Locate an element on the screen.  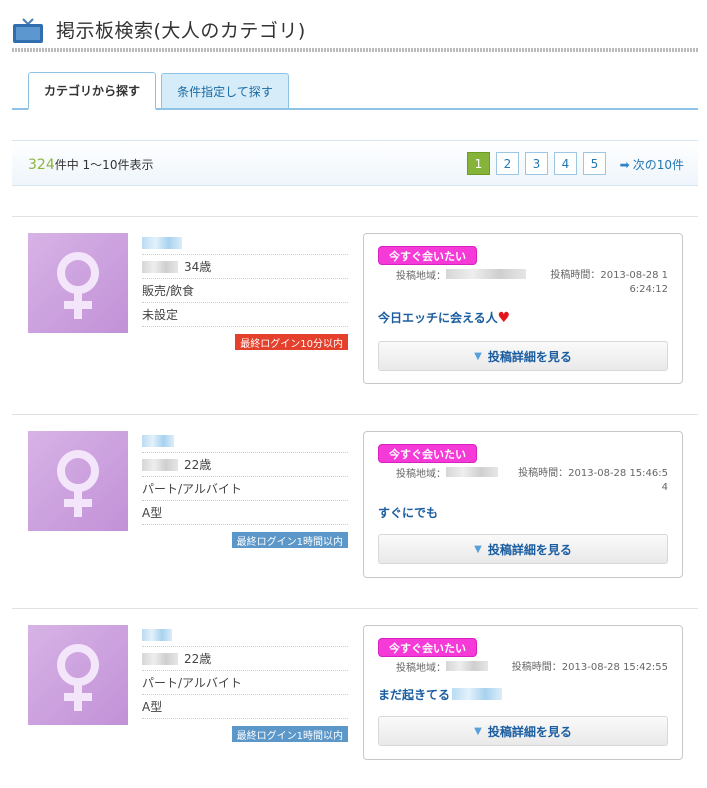
profile-age-row: 34歳 is located at coordinates (245, 267).